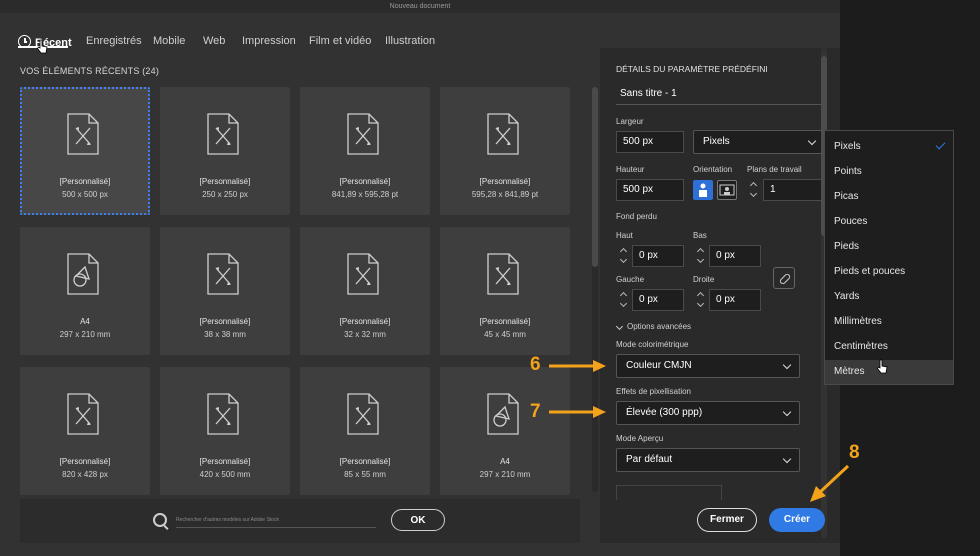 Image resolution: width=980 pixels, height=556 pixels. What do you see at coordinates (708, 413) in the screenshot?
I see `raster-effects-select: Élevée (300 ppp)` at bounding box center [708, 413].